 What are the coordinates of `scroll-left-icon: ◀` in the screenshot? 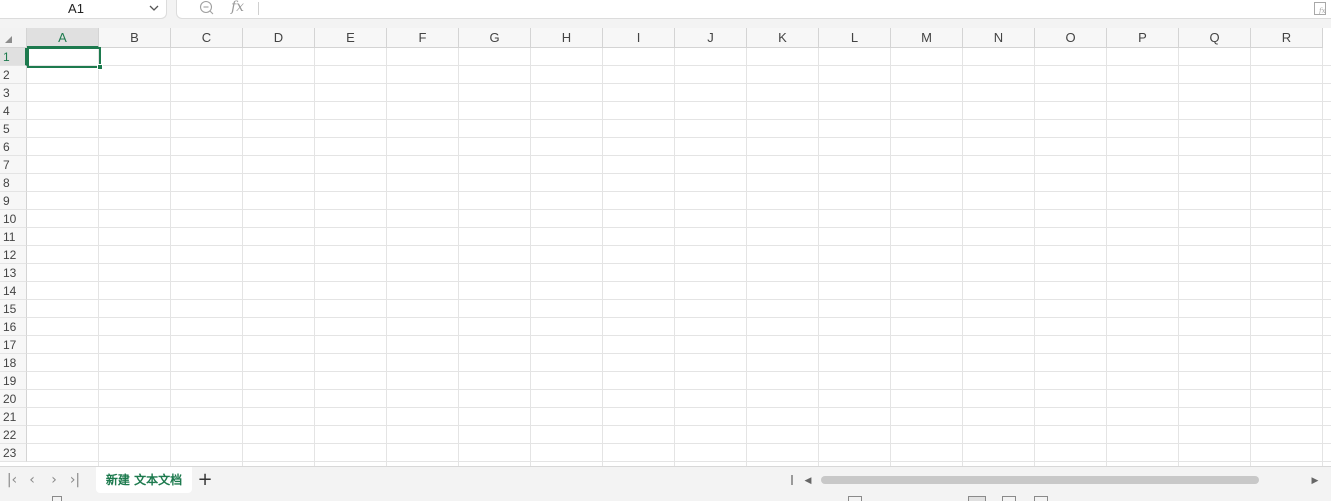 It's located at (808, 480).